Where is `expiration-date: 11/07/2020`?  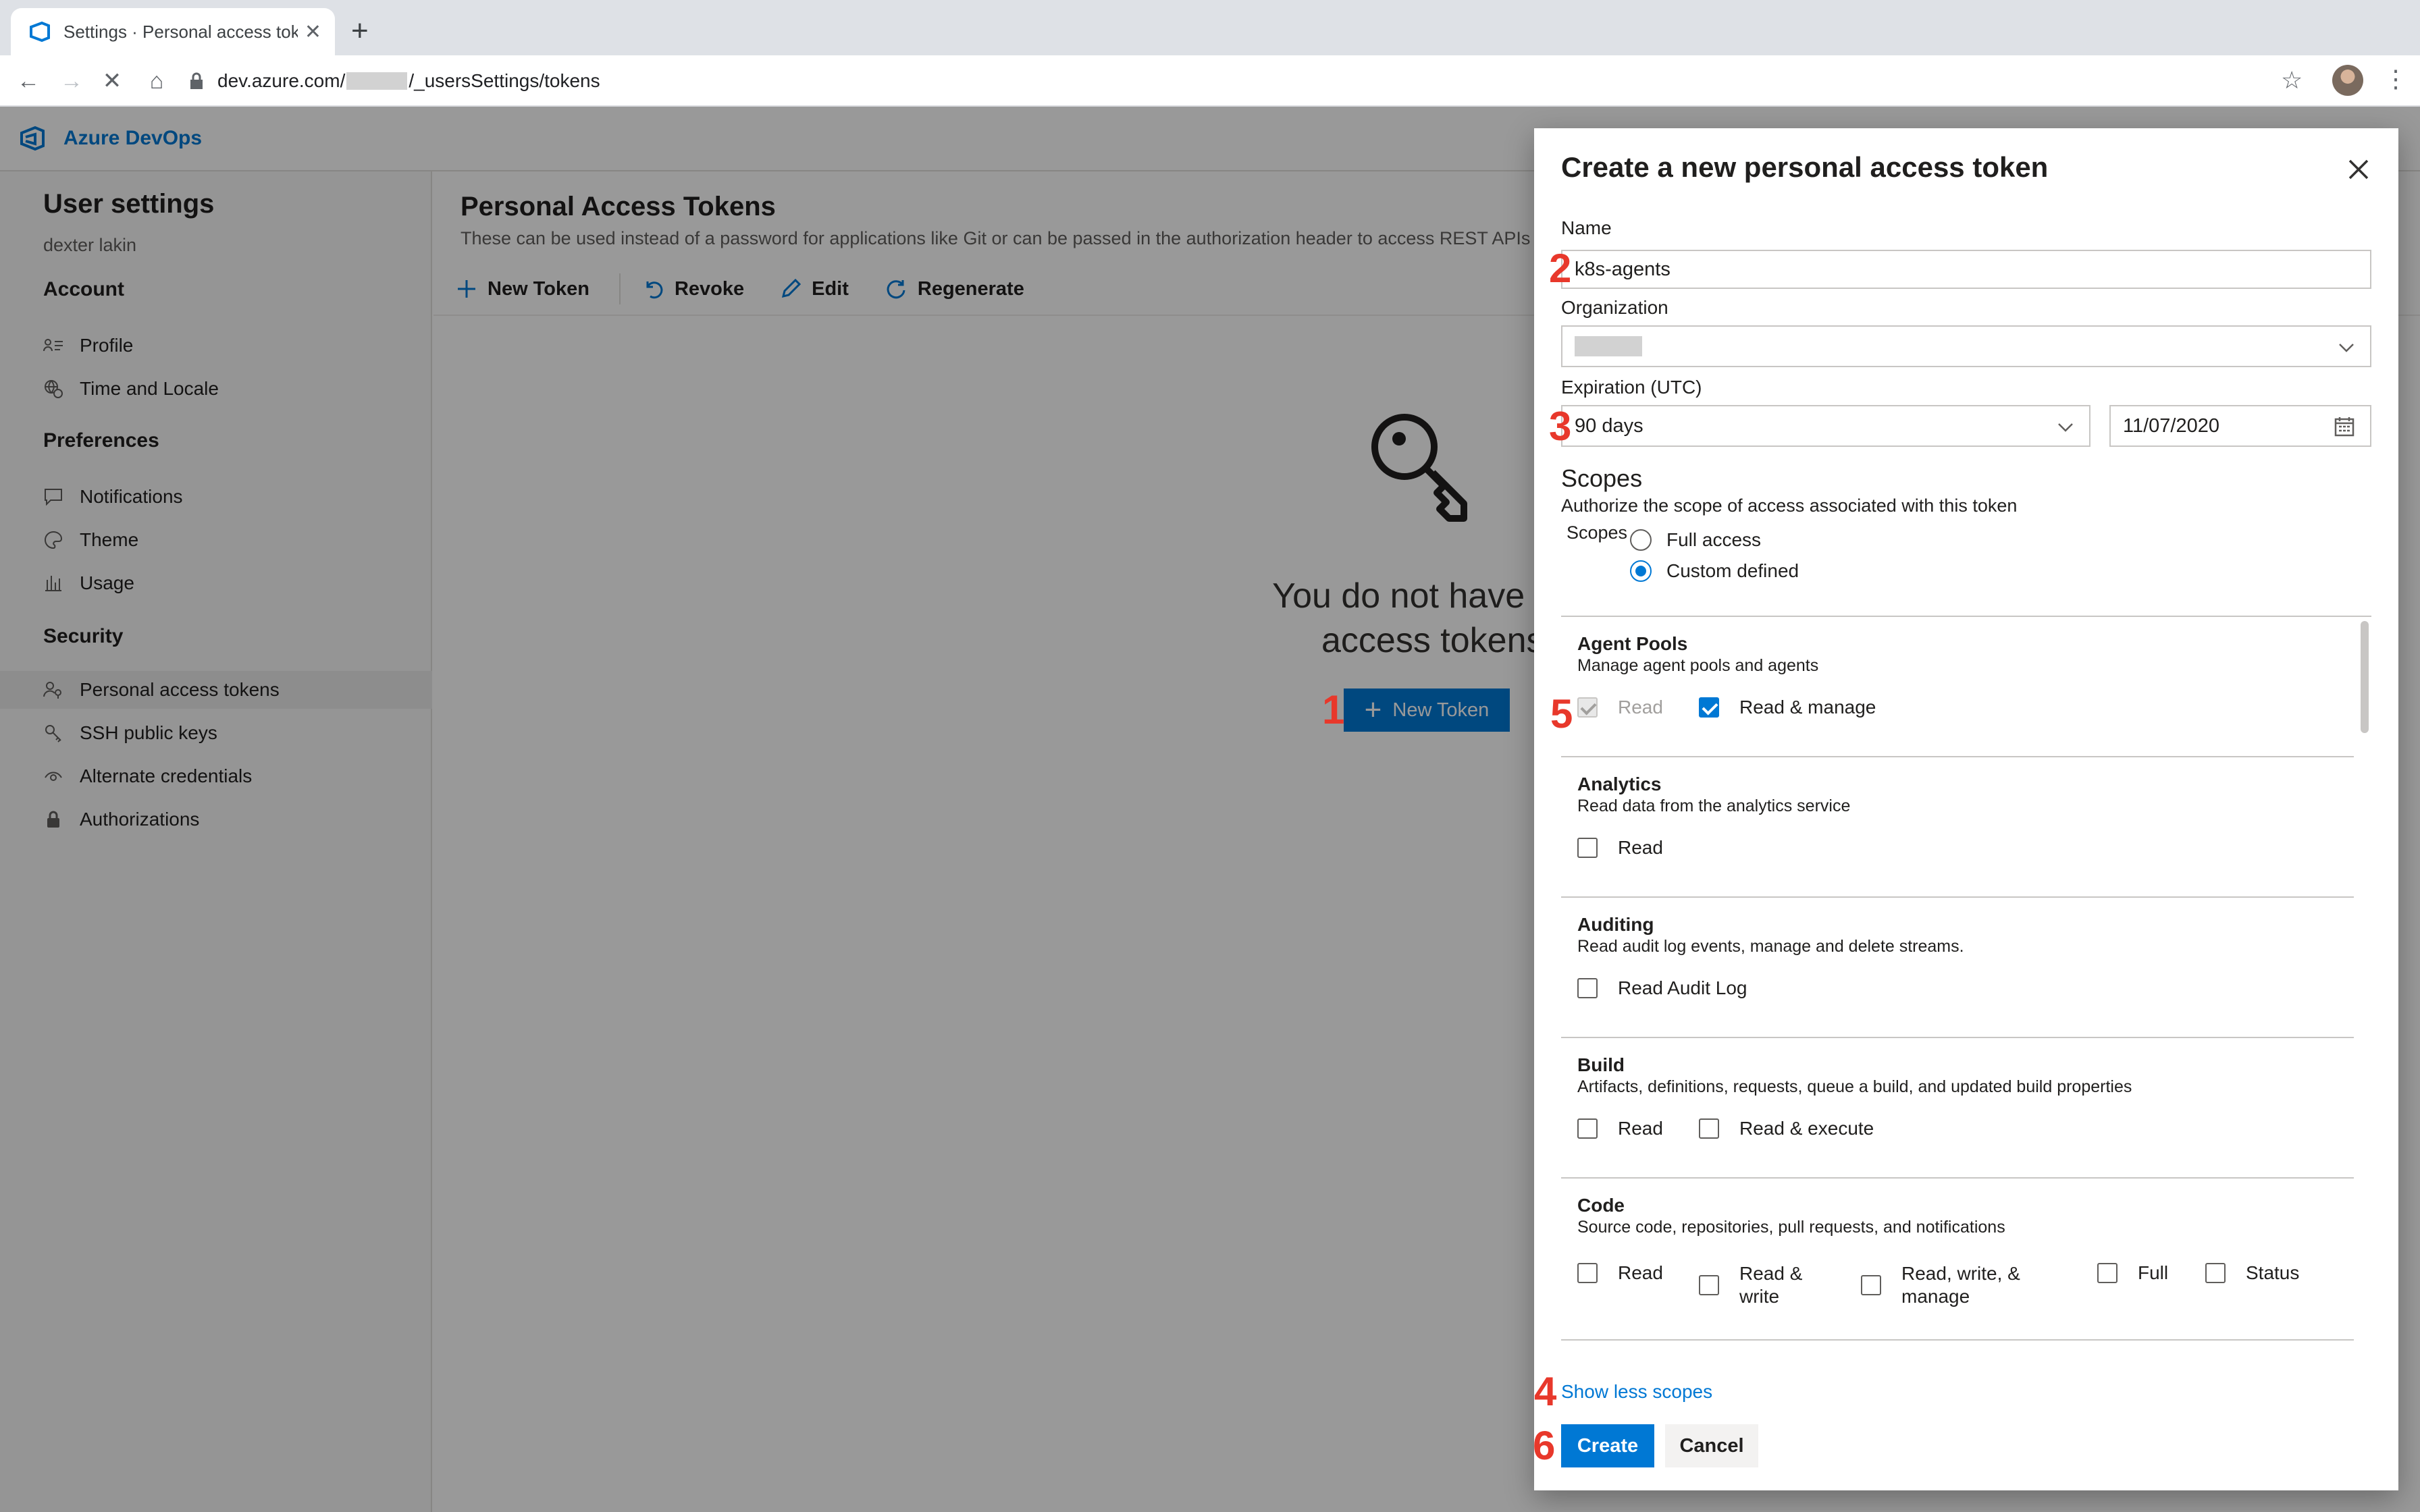 expiration-date: 11/07/2020 is located at coordinates (2171, 425).